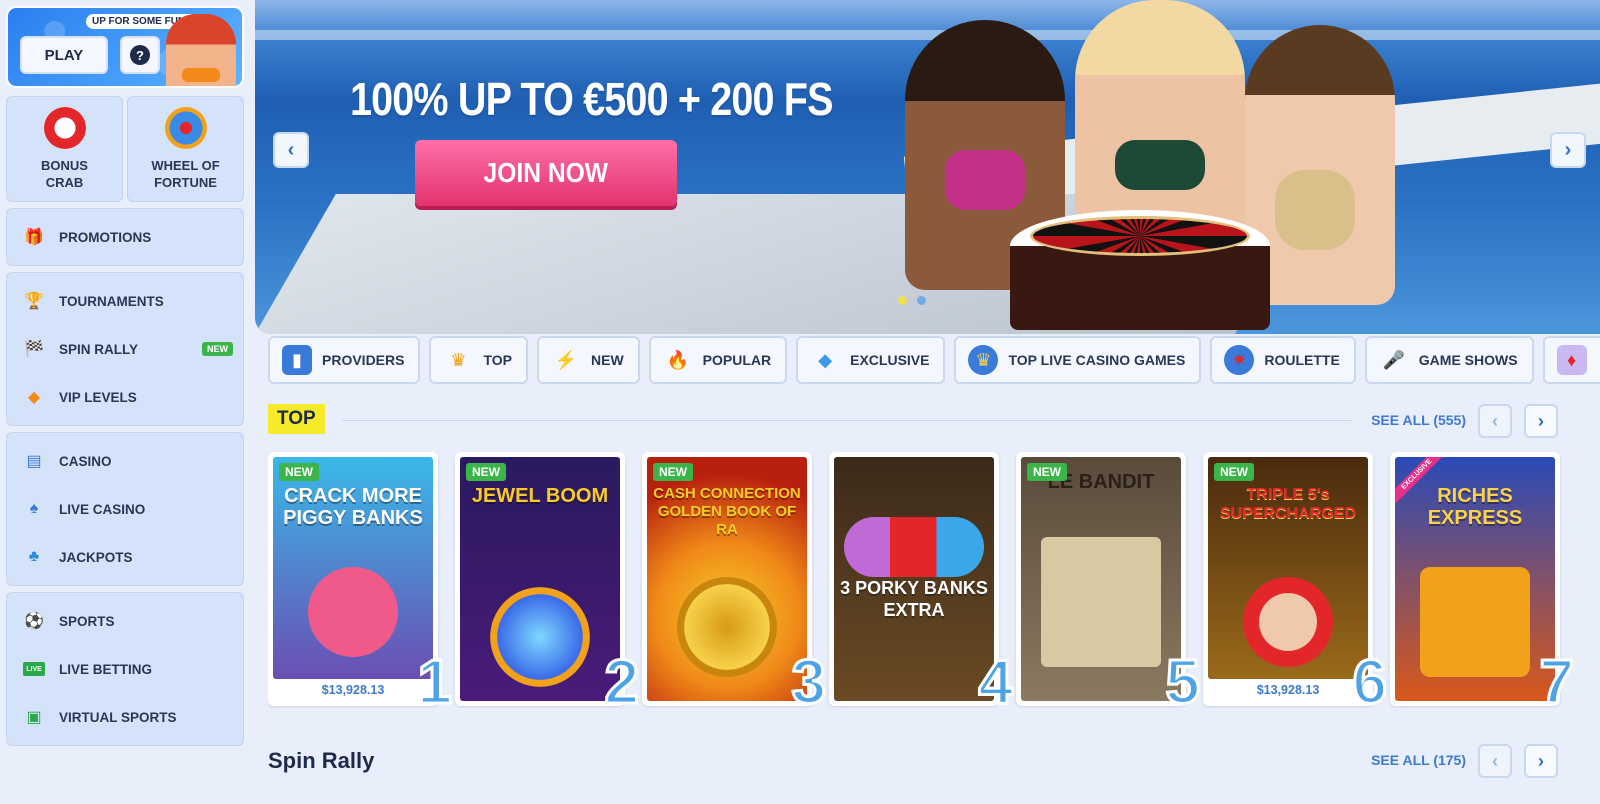 This screenshot has width=1600, height=804. I want to click on piggy-icon, so click(353, 612).